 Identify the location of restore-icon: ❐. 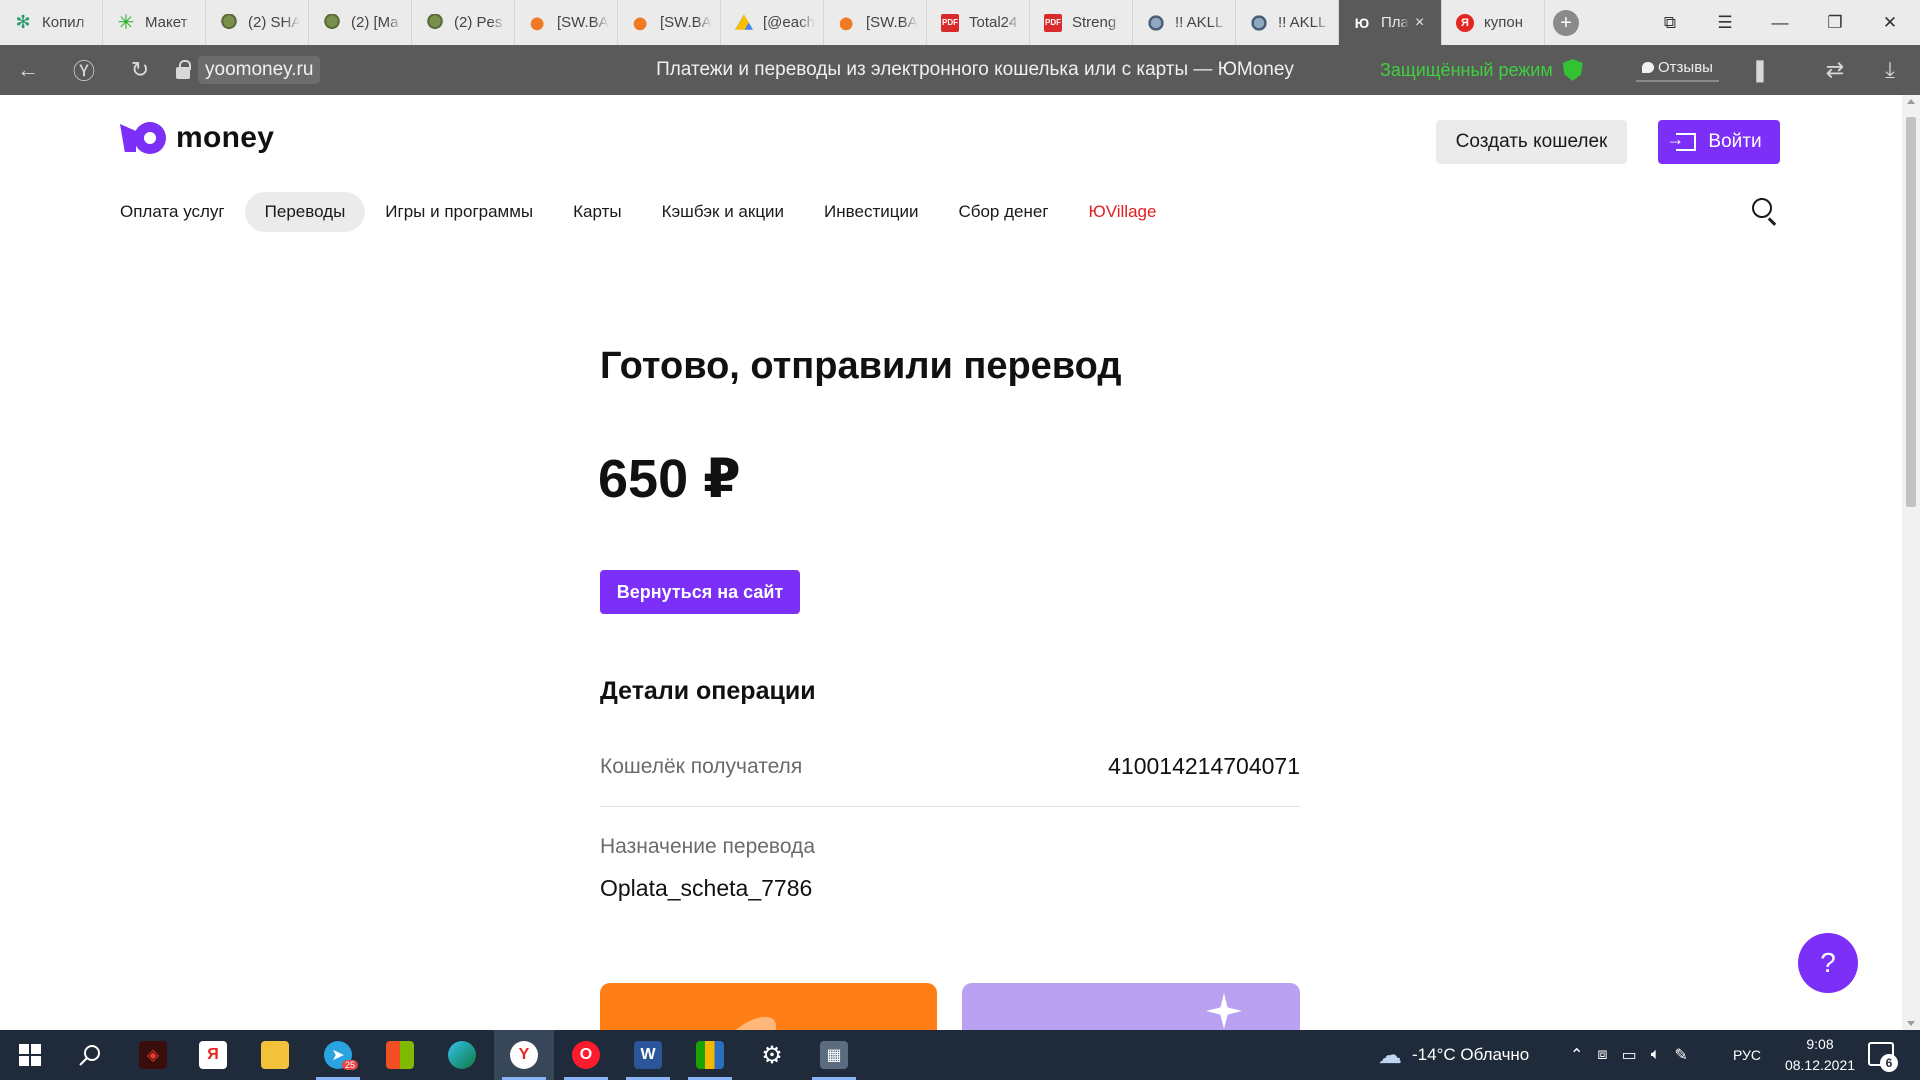
(1835, 22).